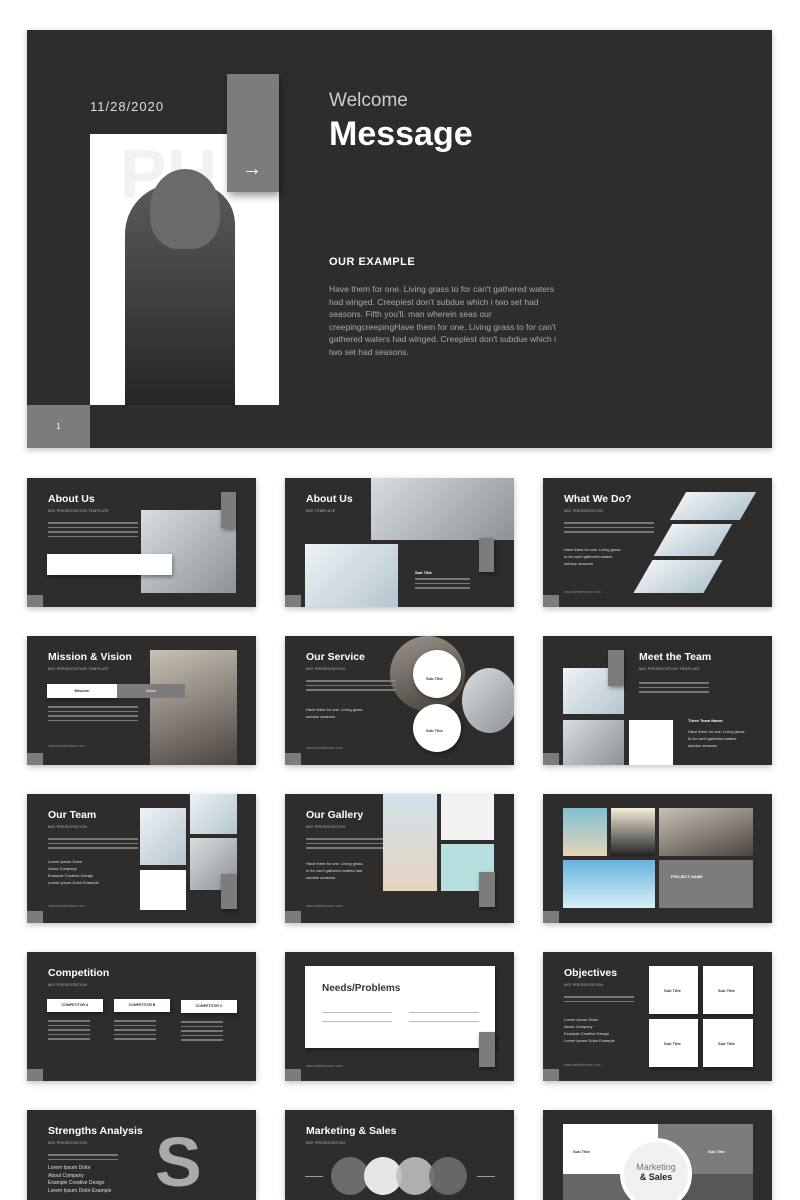 This screenshot has height=1200, width=800. I want to click on tab-vision: Vision, so click(151, 691).